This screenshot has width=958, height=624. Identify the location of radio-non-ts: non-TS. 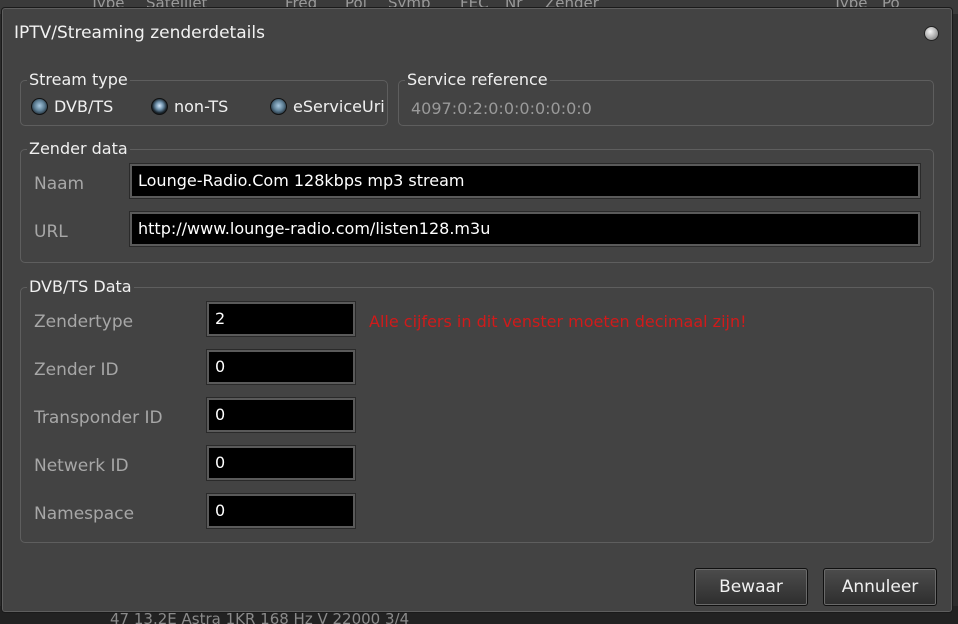
(189, 106).